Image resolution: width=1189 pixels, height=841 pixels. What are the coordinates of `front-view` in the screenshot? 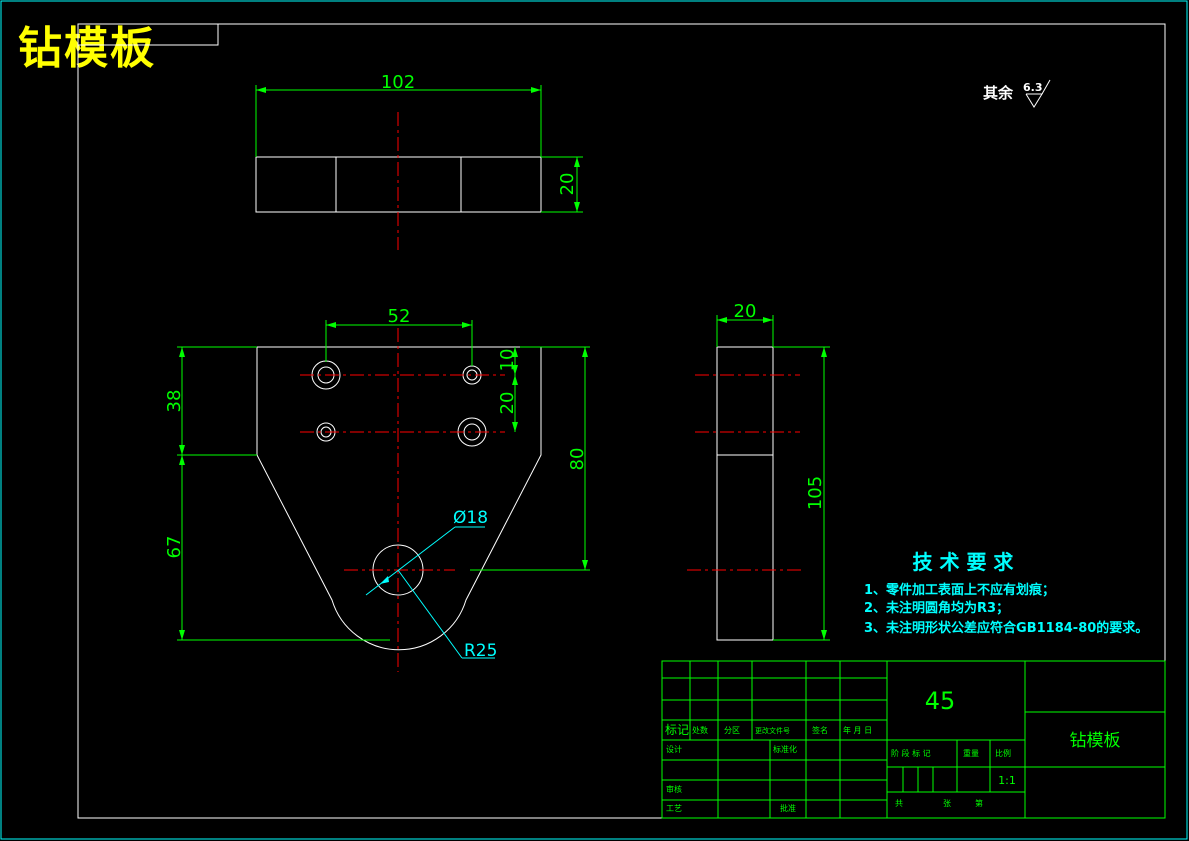 It's located at (399, 500).